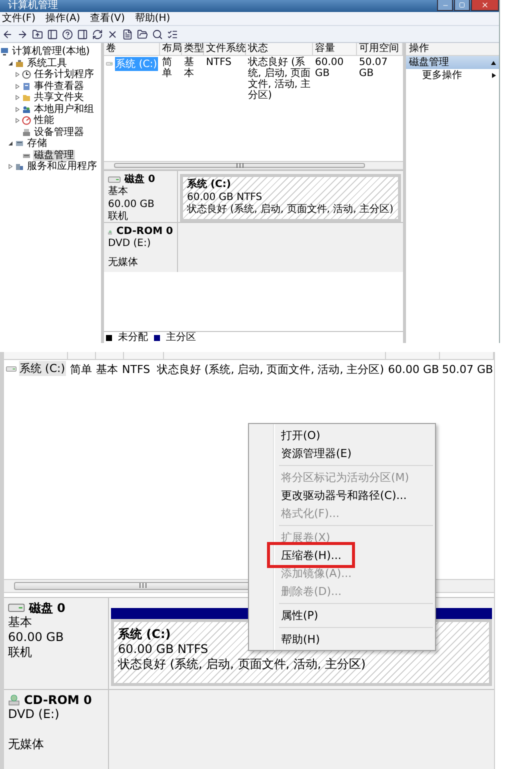 The image size is (526, 769). What do you see at coordinates (452, 49) in the screenshot?
I see `actions-header: 操作` at bounding box center [452, 49].